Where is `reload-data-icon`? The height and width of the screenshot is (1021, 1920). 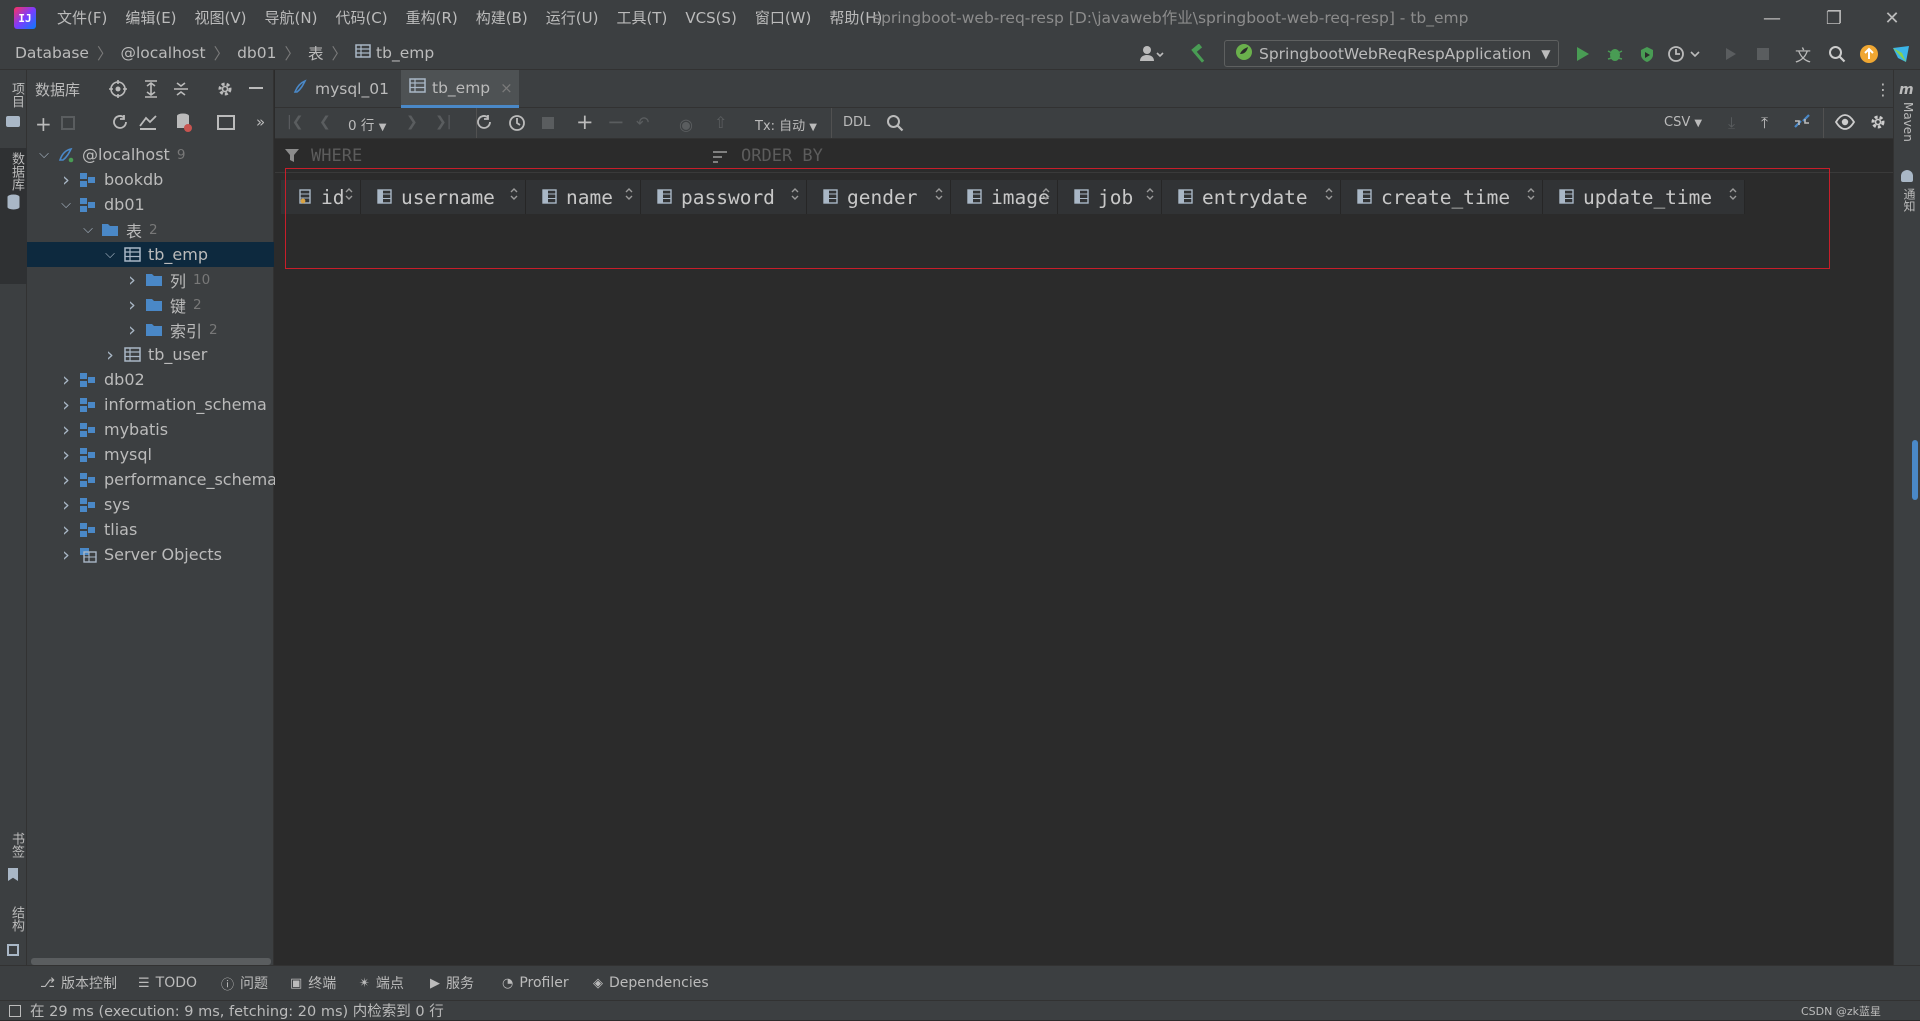
reload-data-icon is located at coordinates (484, 125).